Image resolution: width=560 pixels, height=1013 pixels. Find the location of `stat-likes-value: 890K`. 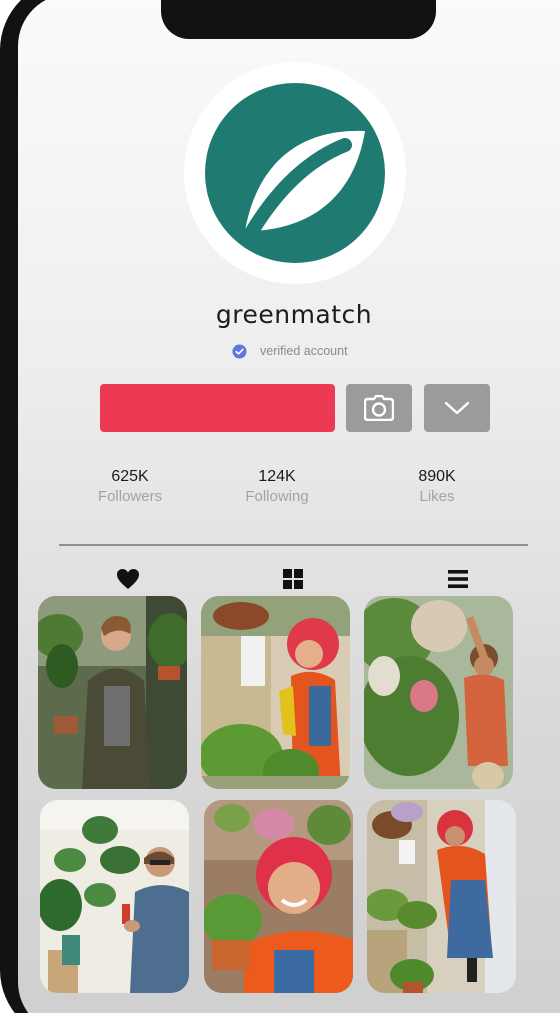

stat-likes-value: 890K is located at coordinates (437, 476).